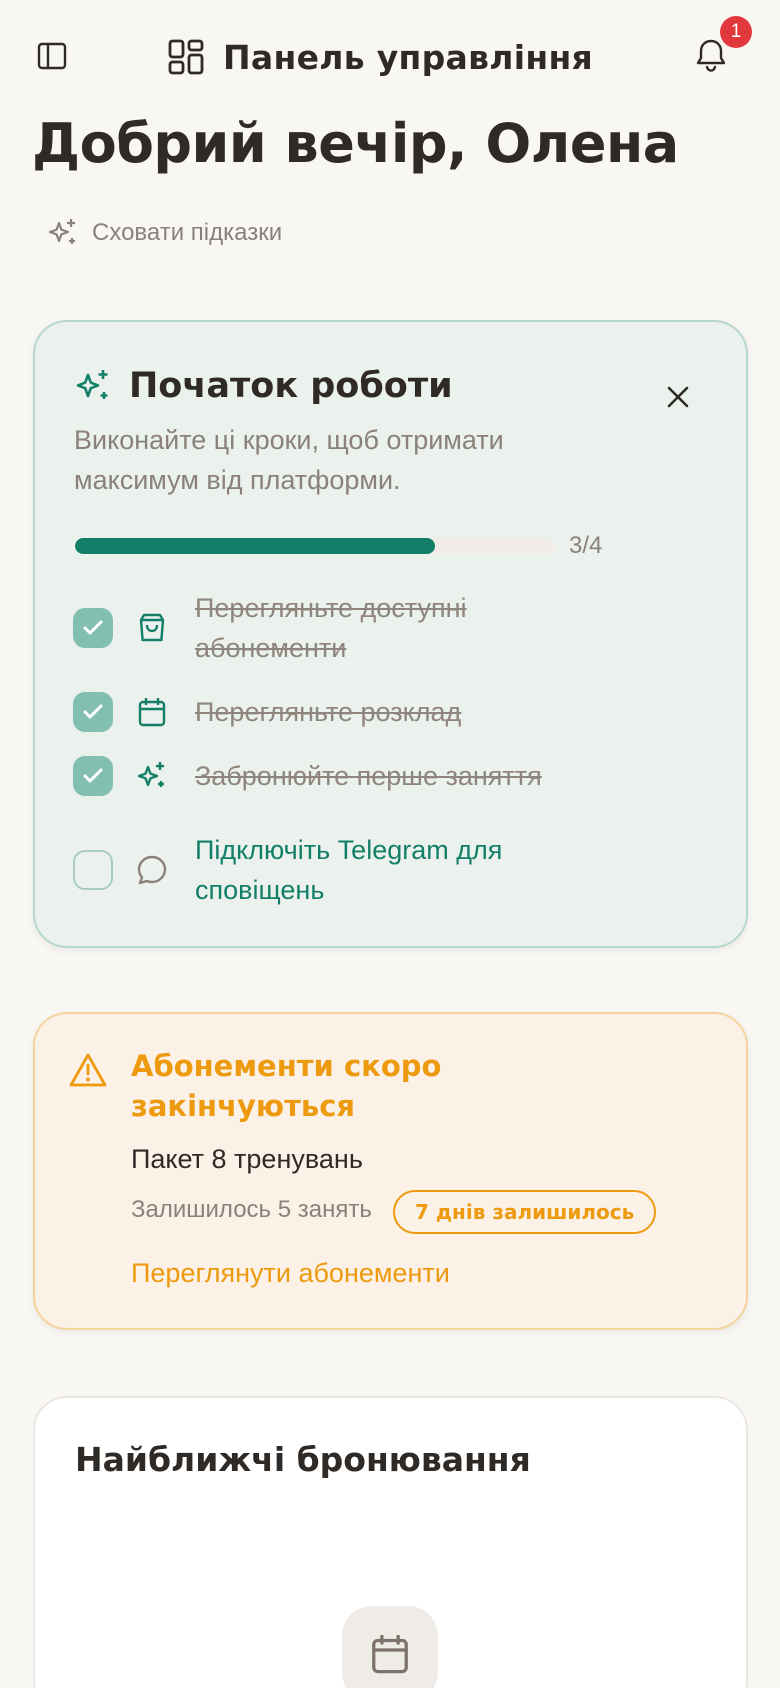 Image resolution: width=780 pixels, height=1688 pixels. I want to click on hide-hints-button: Сховати підказки, so click(164, 233).